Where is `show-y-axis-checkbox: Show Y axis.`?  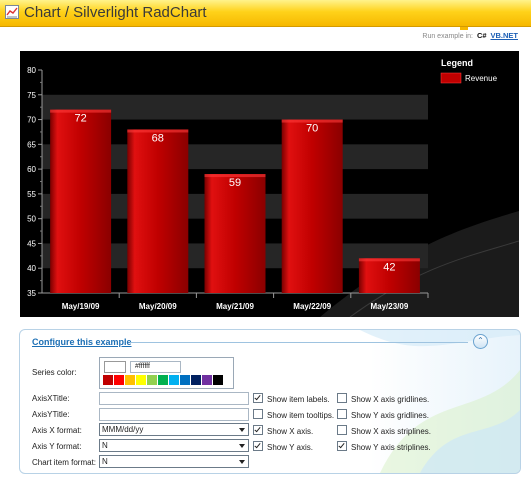
show-y-axis-checkbox: Show Y axis. is located at coordinates (283, 446).